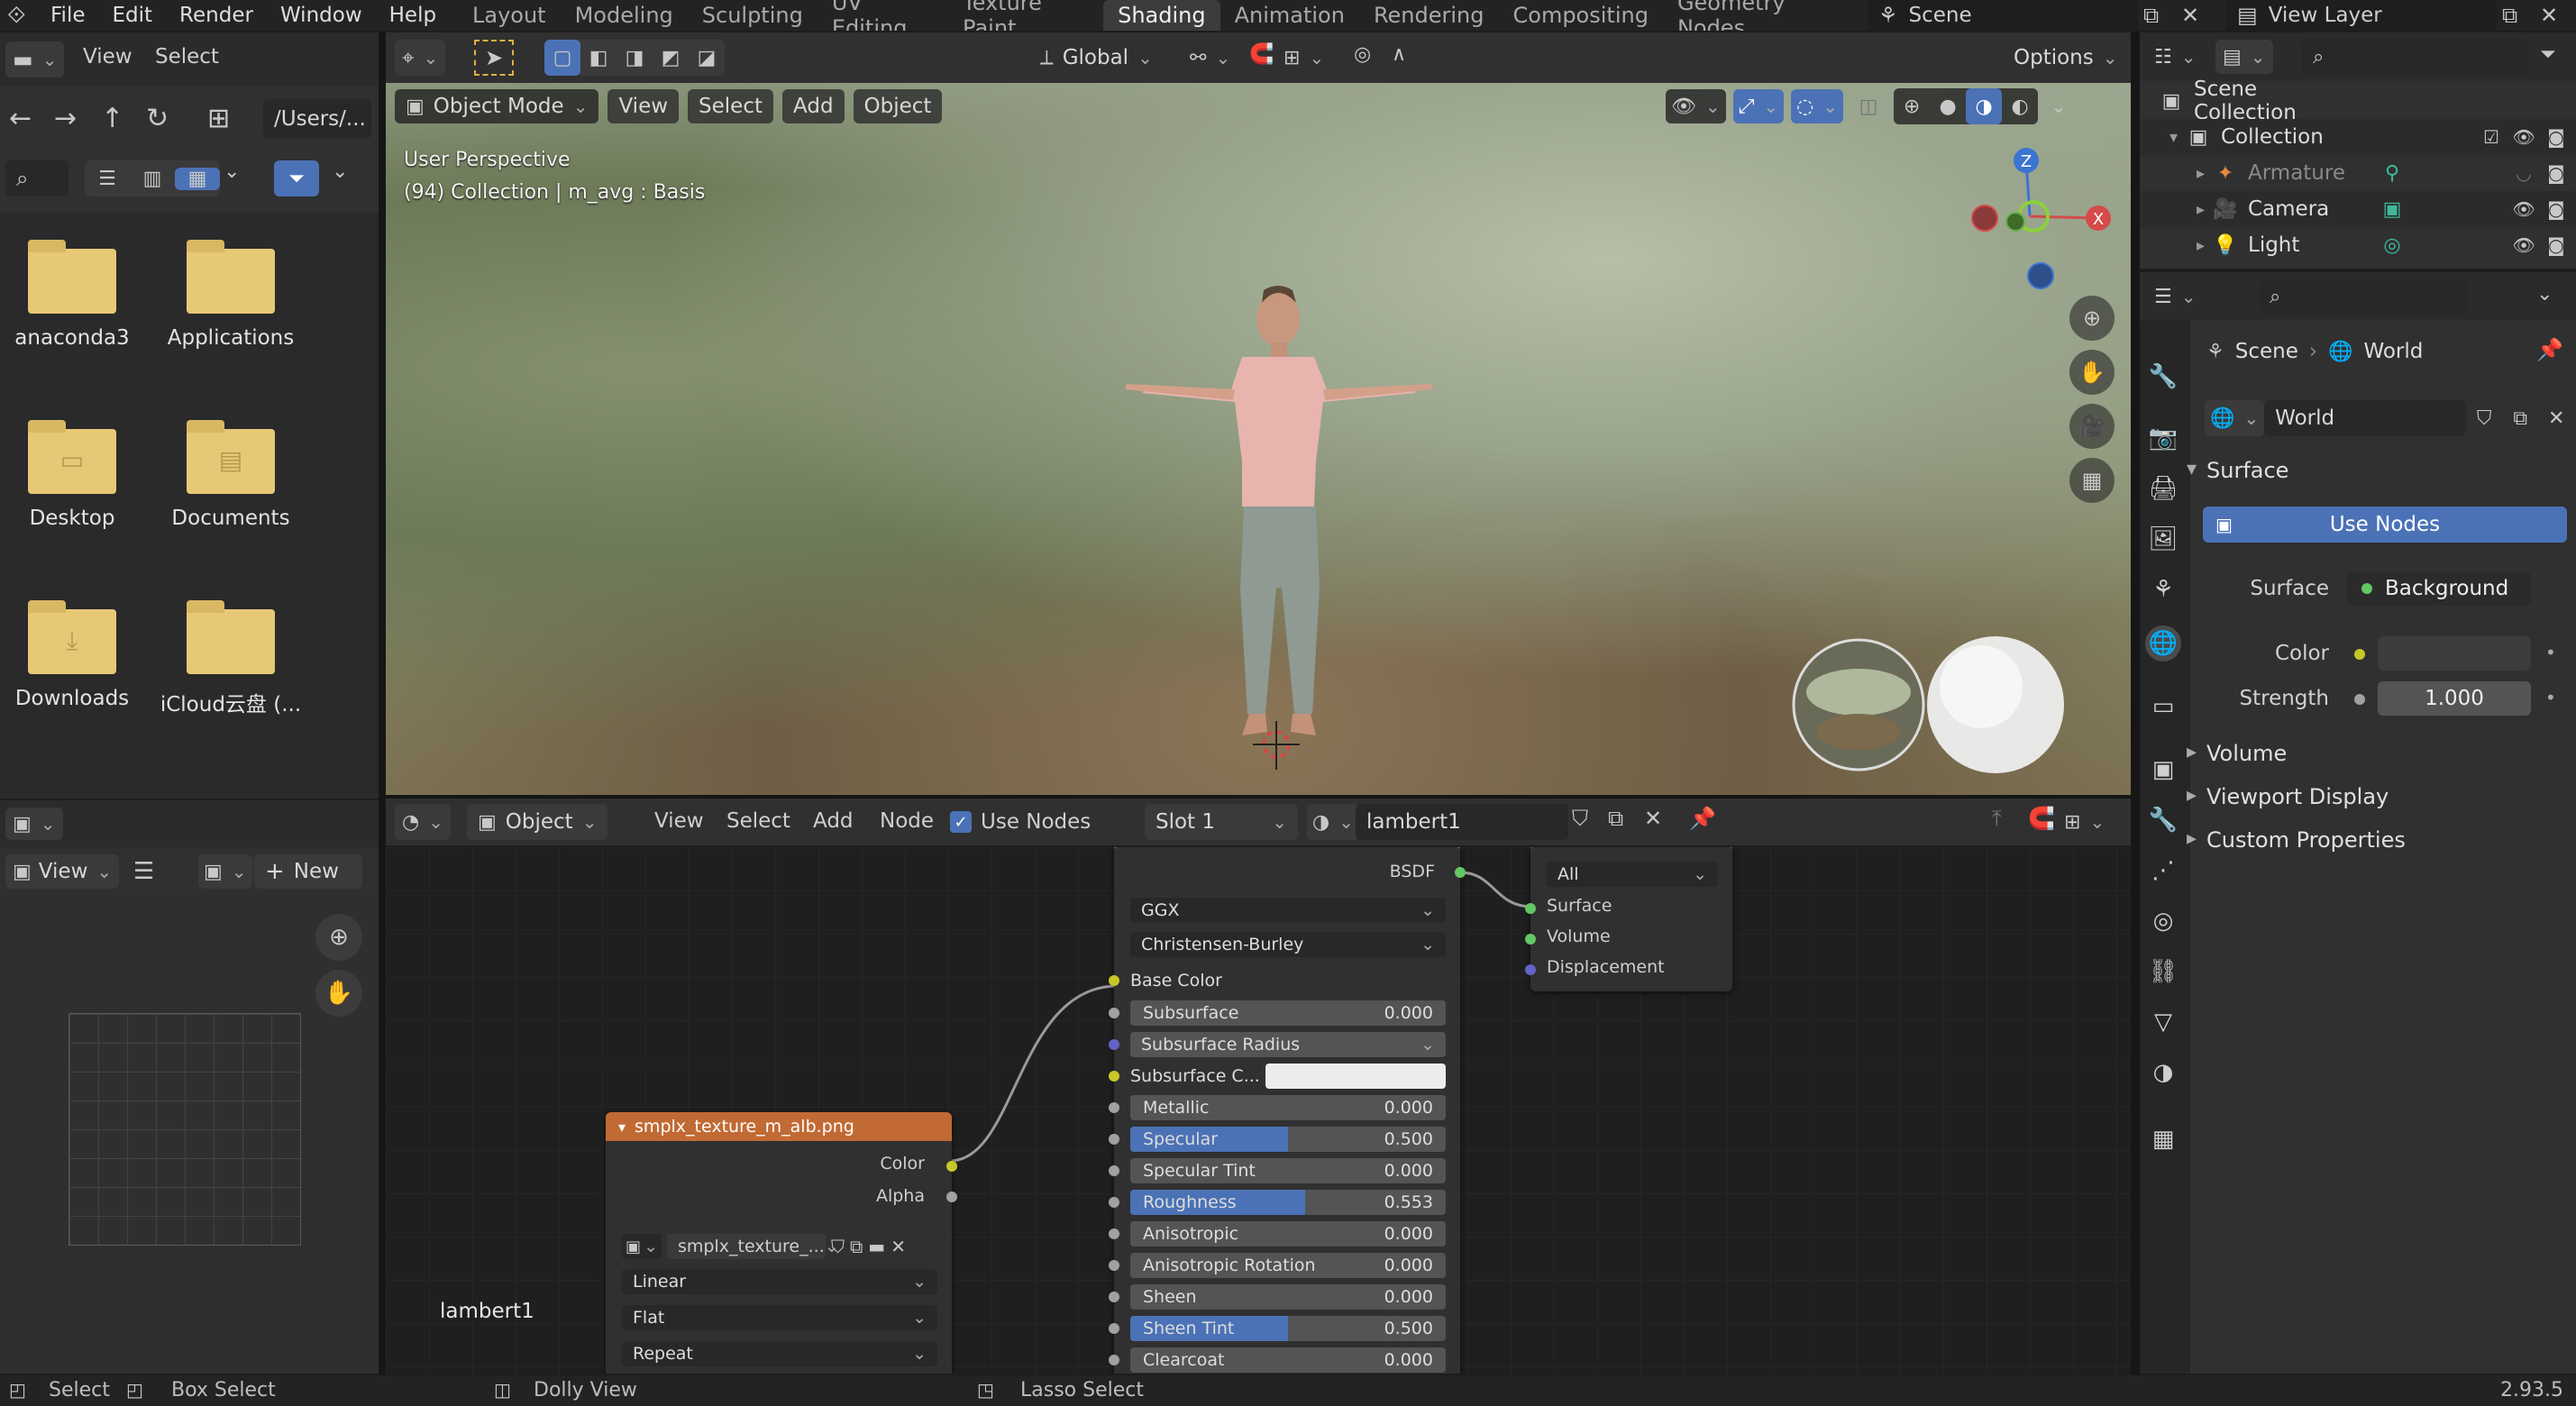  I want to click on material-tab-icon: ◑, so click(2163, 1072).